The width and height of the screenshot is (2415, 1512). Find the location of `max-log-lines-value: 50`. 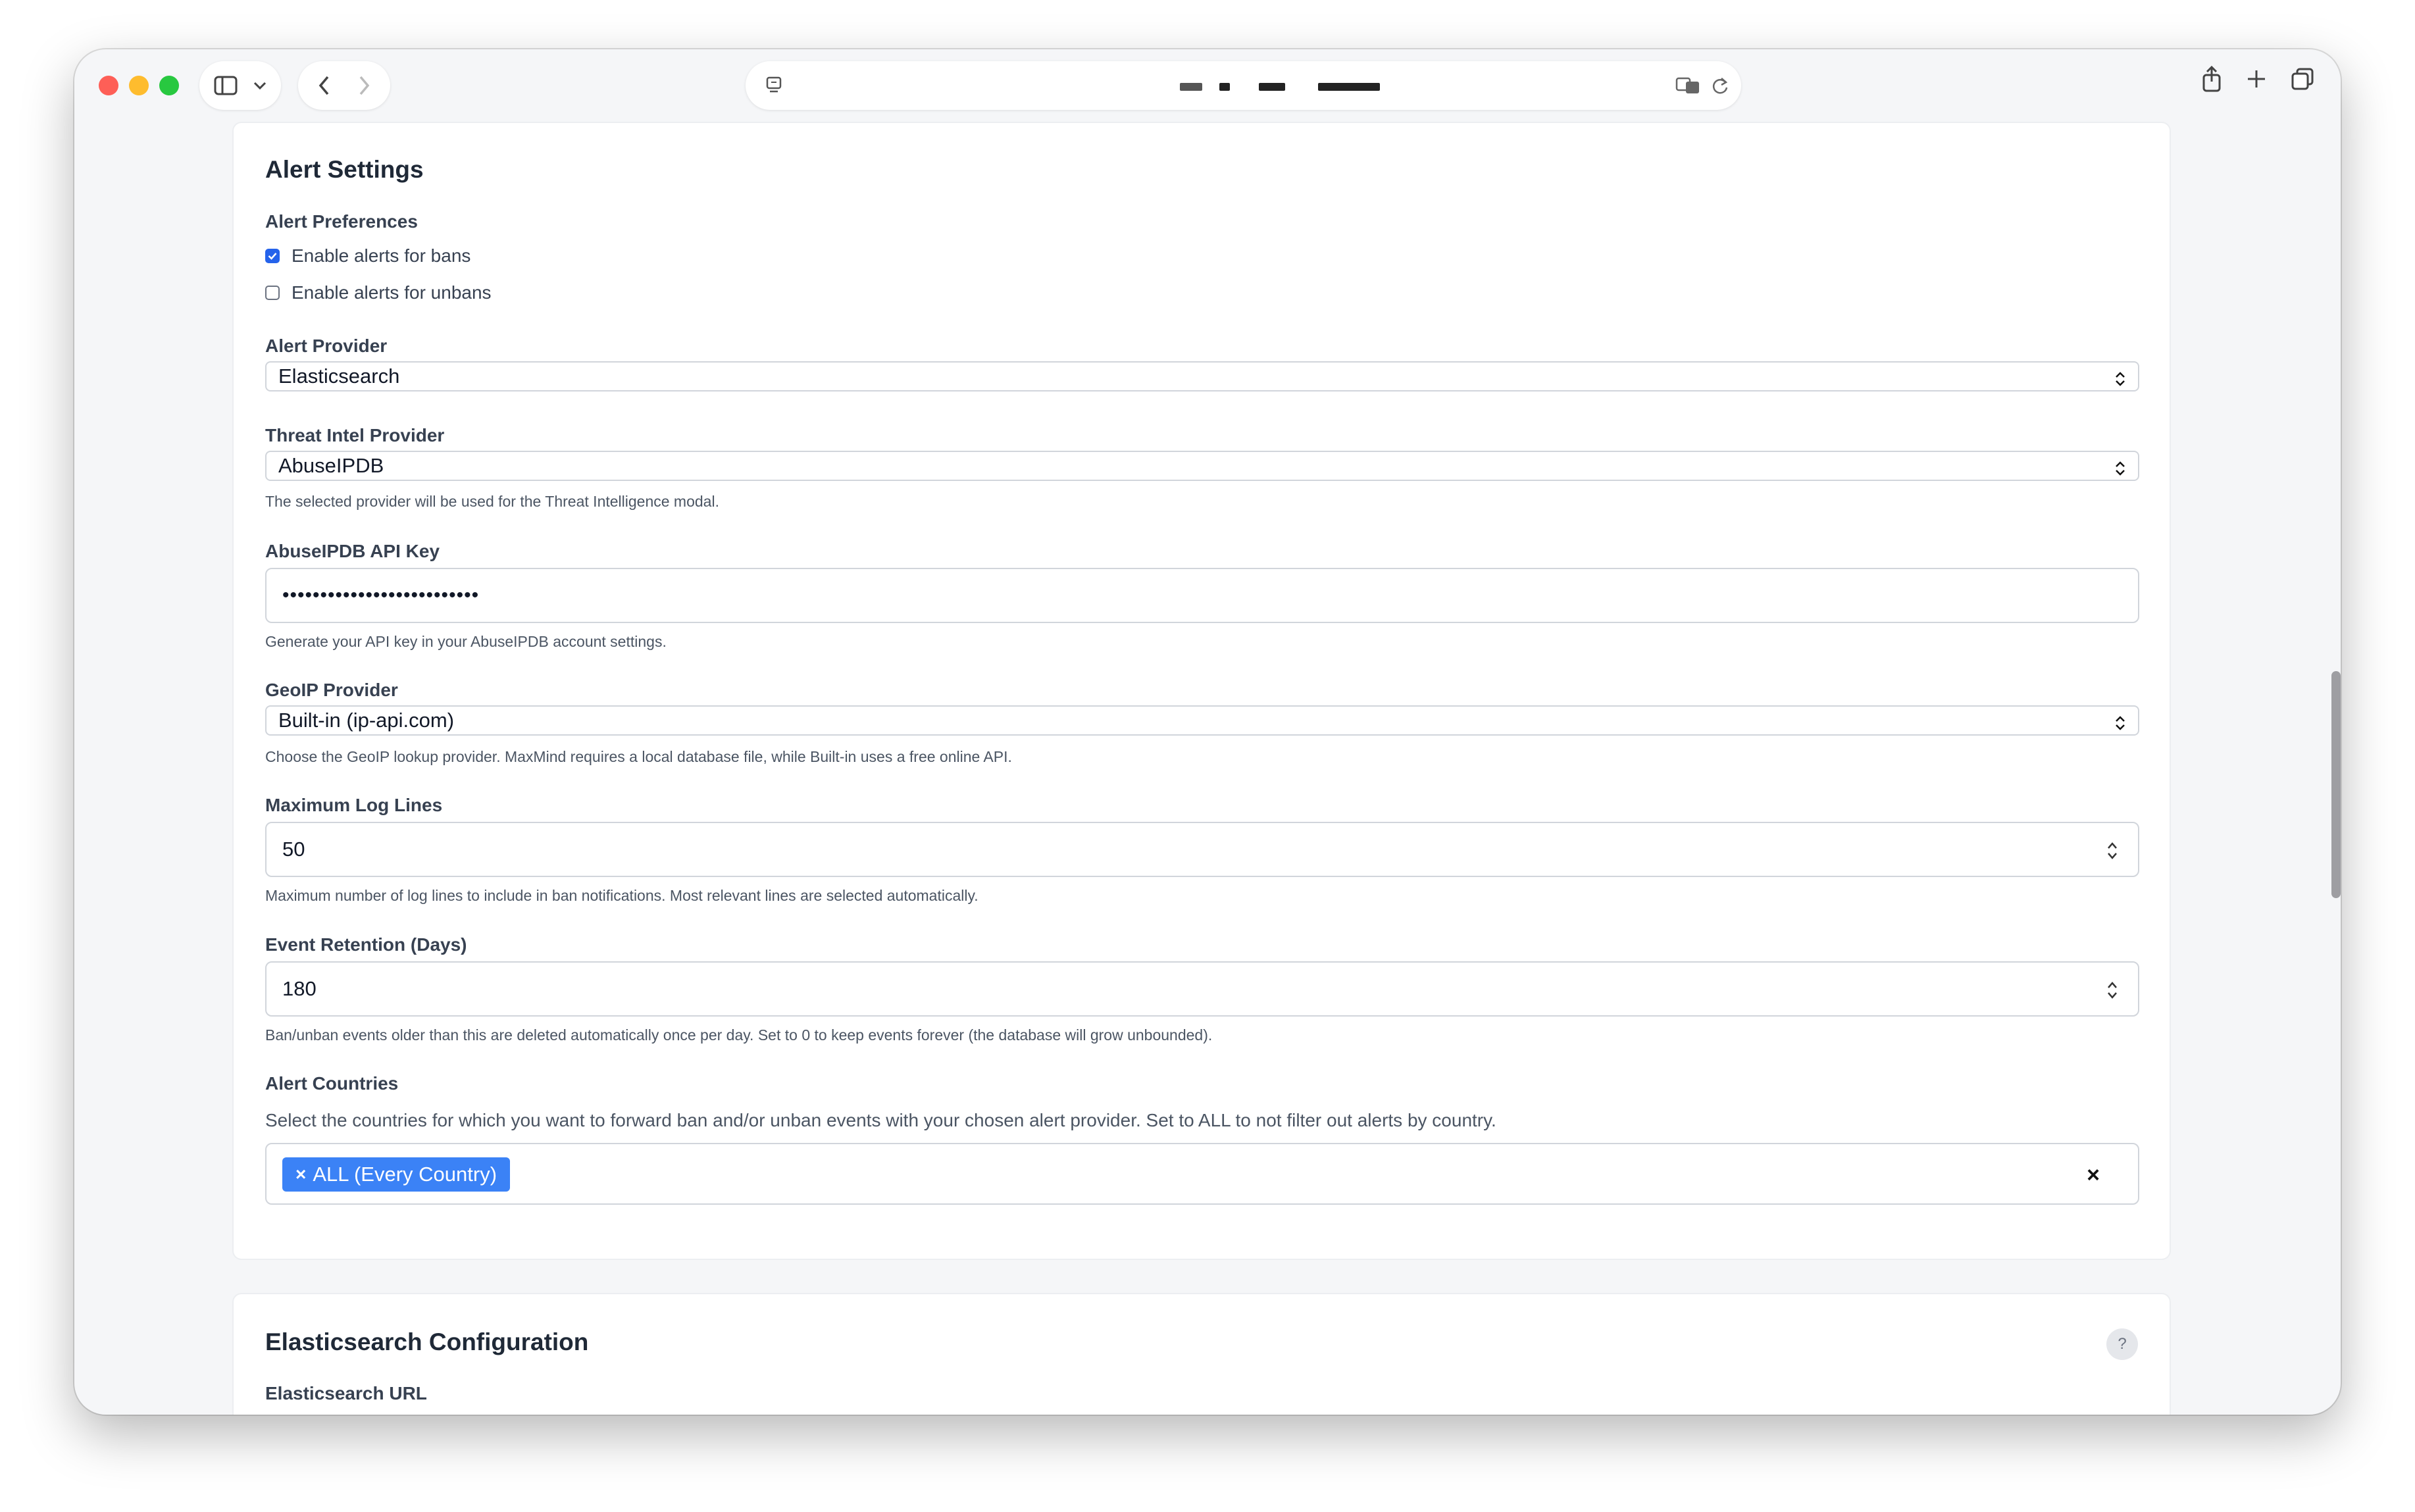

max-log-lines-value: 50 is located at coordinates (293, 849).